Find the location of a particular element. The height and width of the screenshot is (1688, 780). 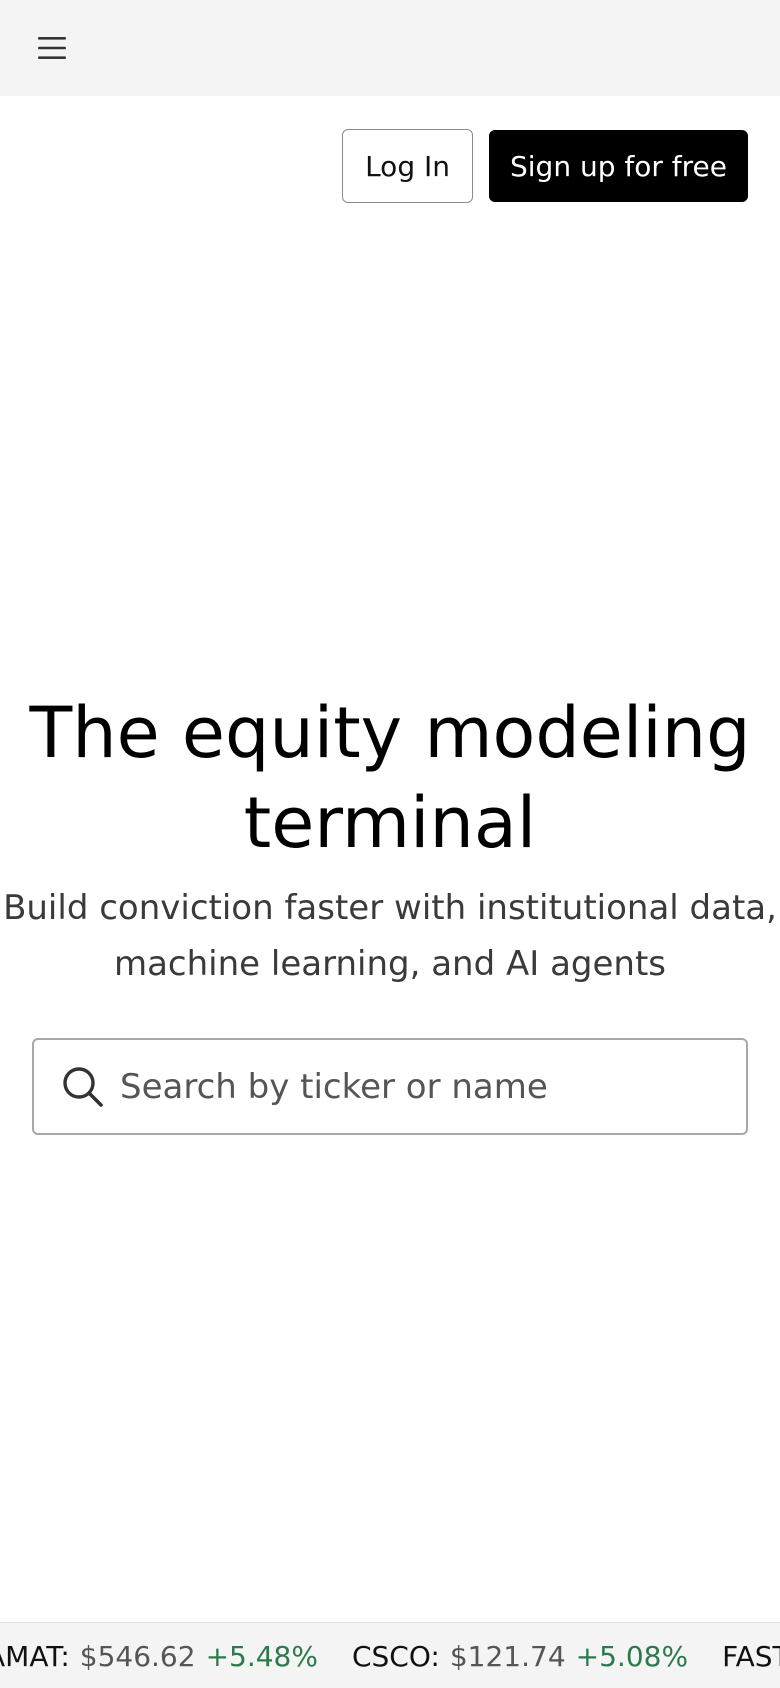

ticker-item-csco: CSCO: $121.74 +5.08% is located at coordinates (520, 1656).